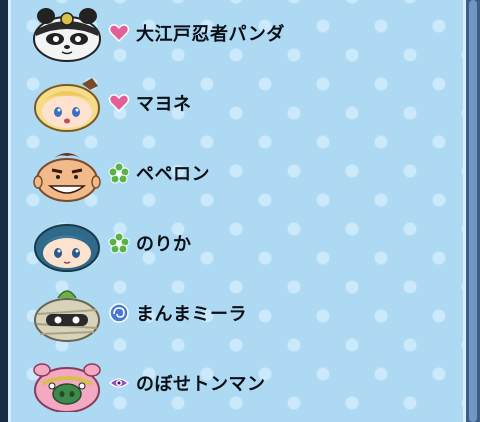  What do you see at coordinates (67, 248) in the screenshot?
I see `blue-hair-girl-icon` at bounding box center [67, 248].